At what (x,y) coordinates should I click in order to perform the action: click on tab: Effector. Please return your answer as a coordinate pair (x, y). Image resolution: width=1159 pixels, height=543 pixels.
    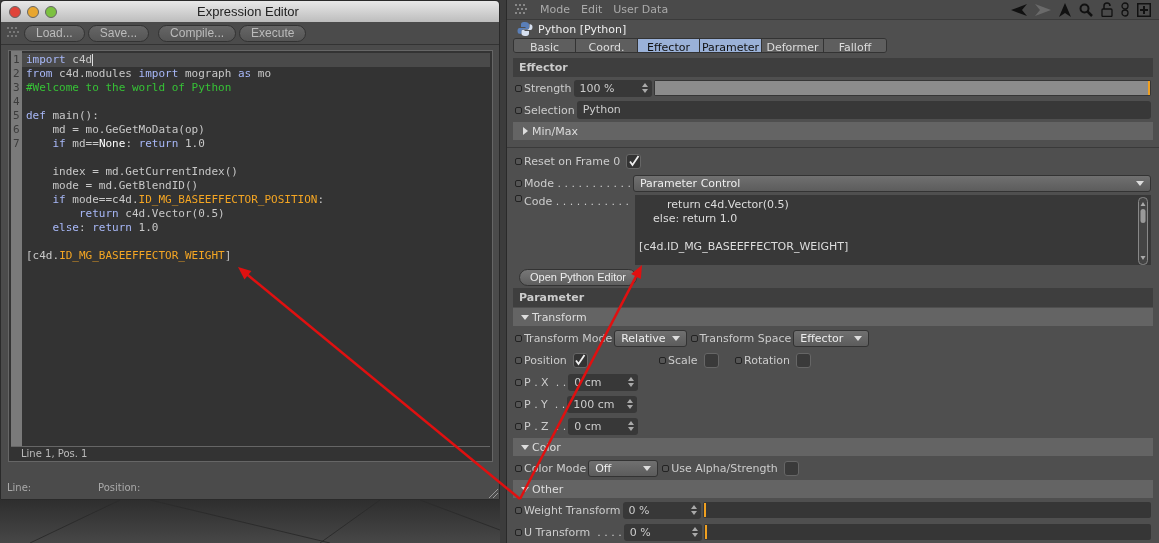
    Looking at the image, I should click on (669, 45).